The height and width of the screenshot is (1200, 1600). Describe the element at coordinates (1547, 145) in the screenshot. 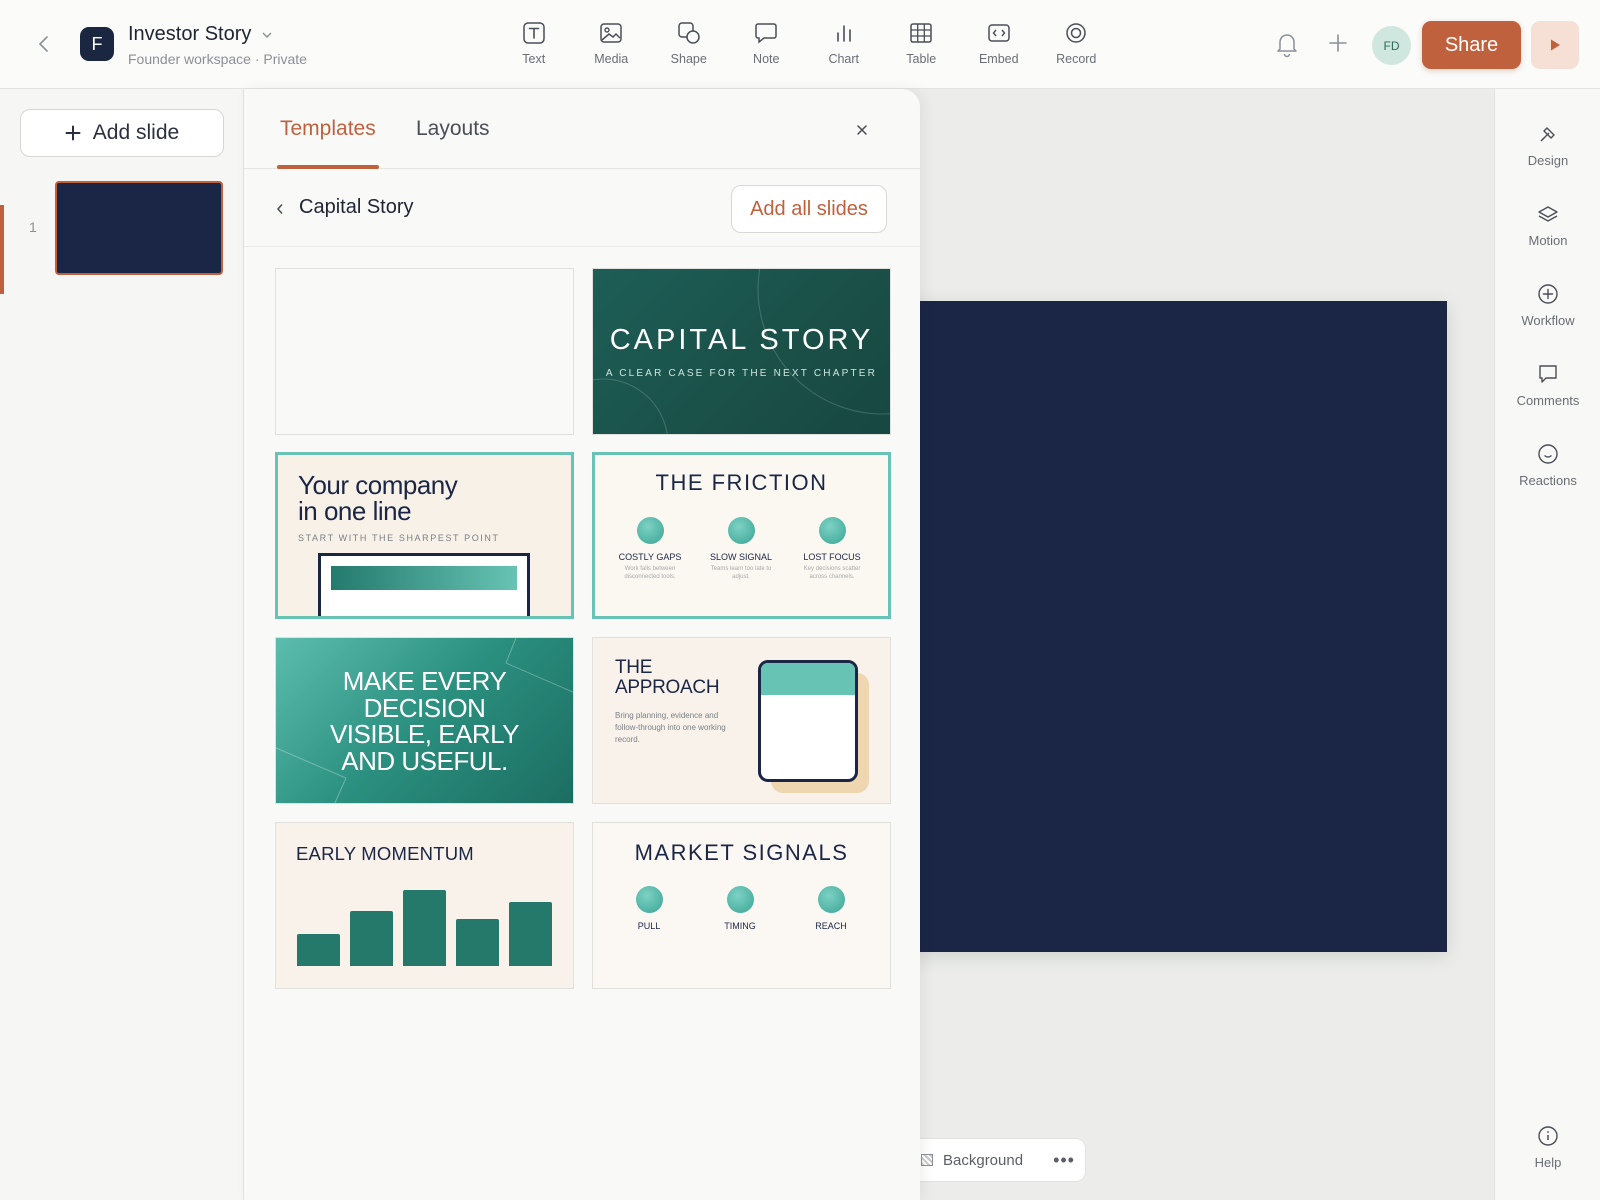

I see `rail-design: Design` at that location.